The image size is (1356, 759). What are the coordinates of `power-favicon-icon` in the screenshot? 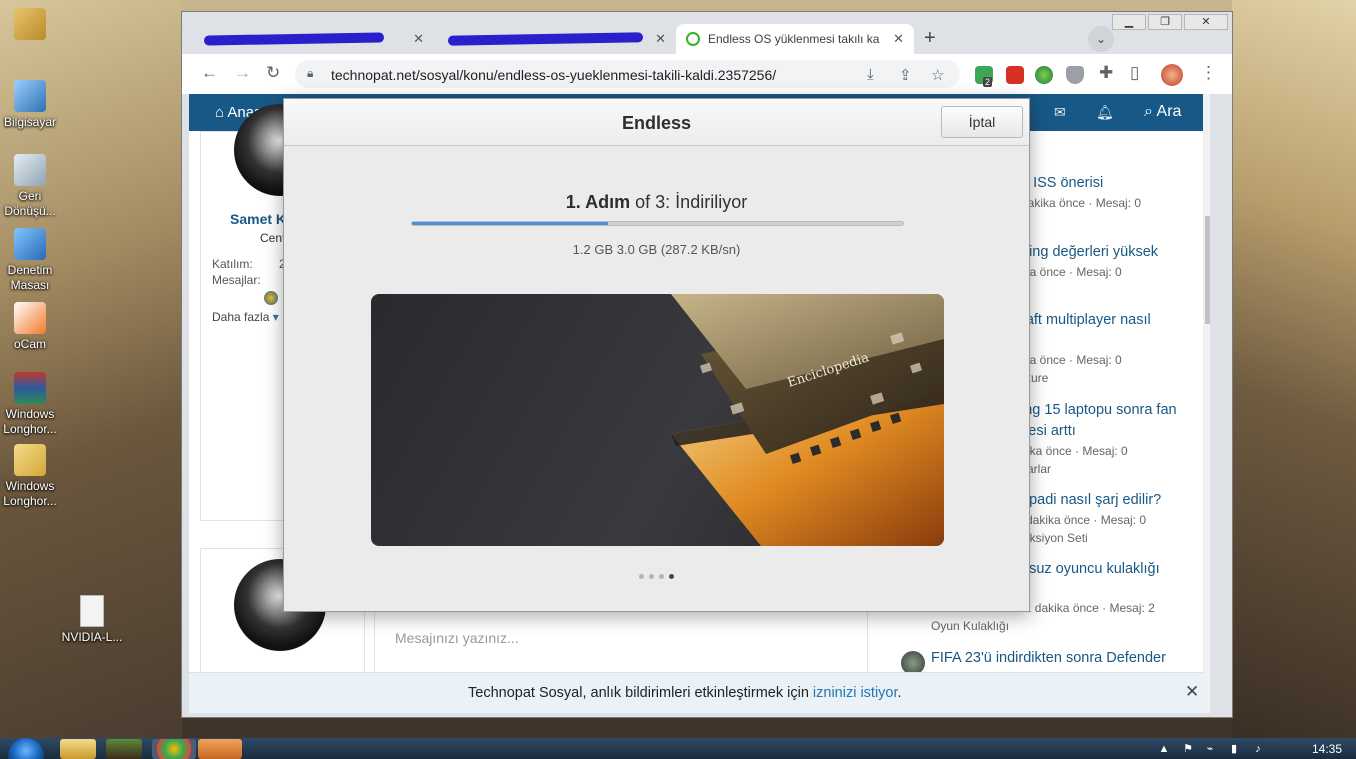 It's located at (693, 39).